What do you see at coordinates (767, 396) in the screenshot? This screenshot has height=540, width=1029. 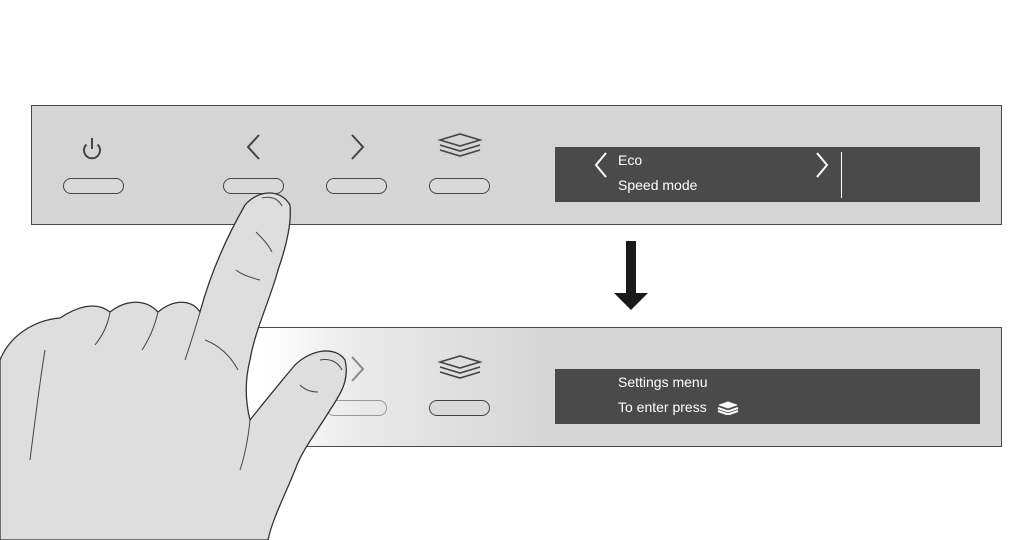 I see `display-screen: Settings menu To enter press` at bounding box center [767, 396].